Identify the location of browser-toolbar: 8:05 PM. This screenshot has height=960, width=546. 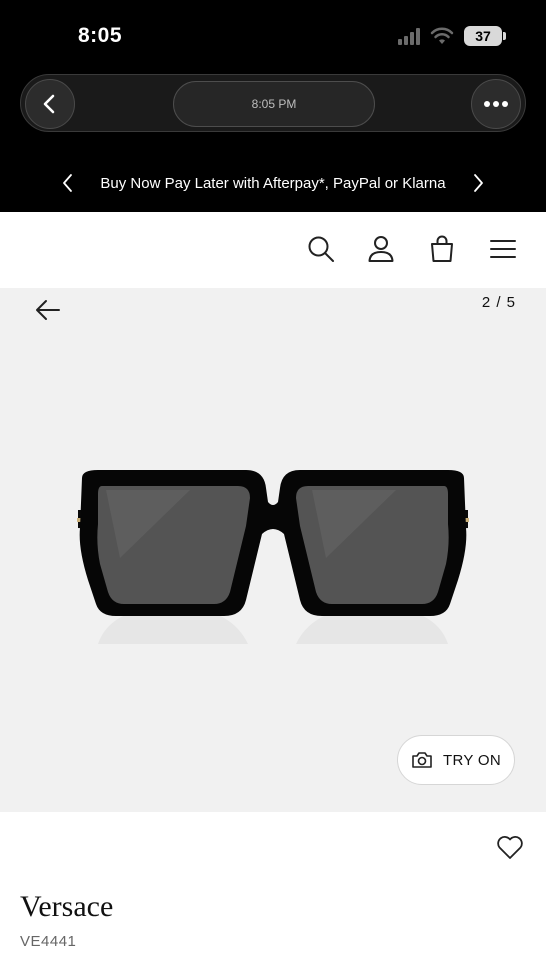
(273, 103).